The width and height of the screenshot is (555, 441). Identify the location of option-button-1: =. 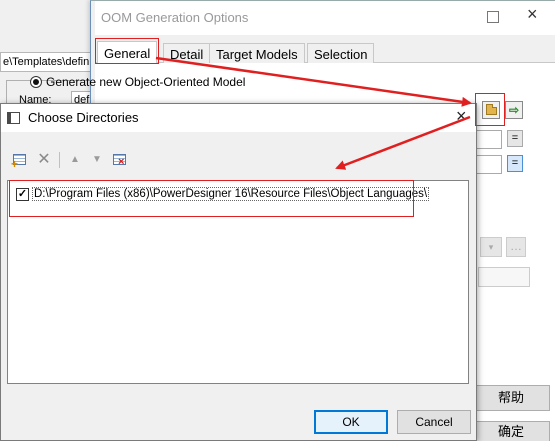
(515, 138).